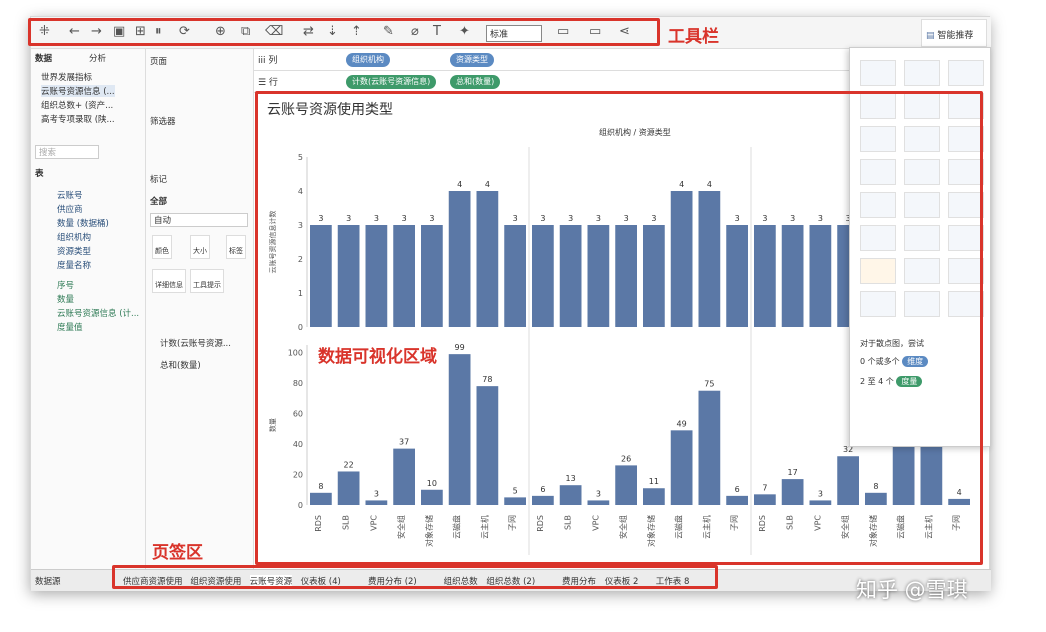 The image size is (1046, 632). Describe the element at coordinates (70, 195) in the screenshot. I see `dimension-field: 云账号` at that location.